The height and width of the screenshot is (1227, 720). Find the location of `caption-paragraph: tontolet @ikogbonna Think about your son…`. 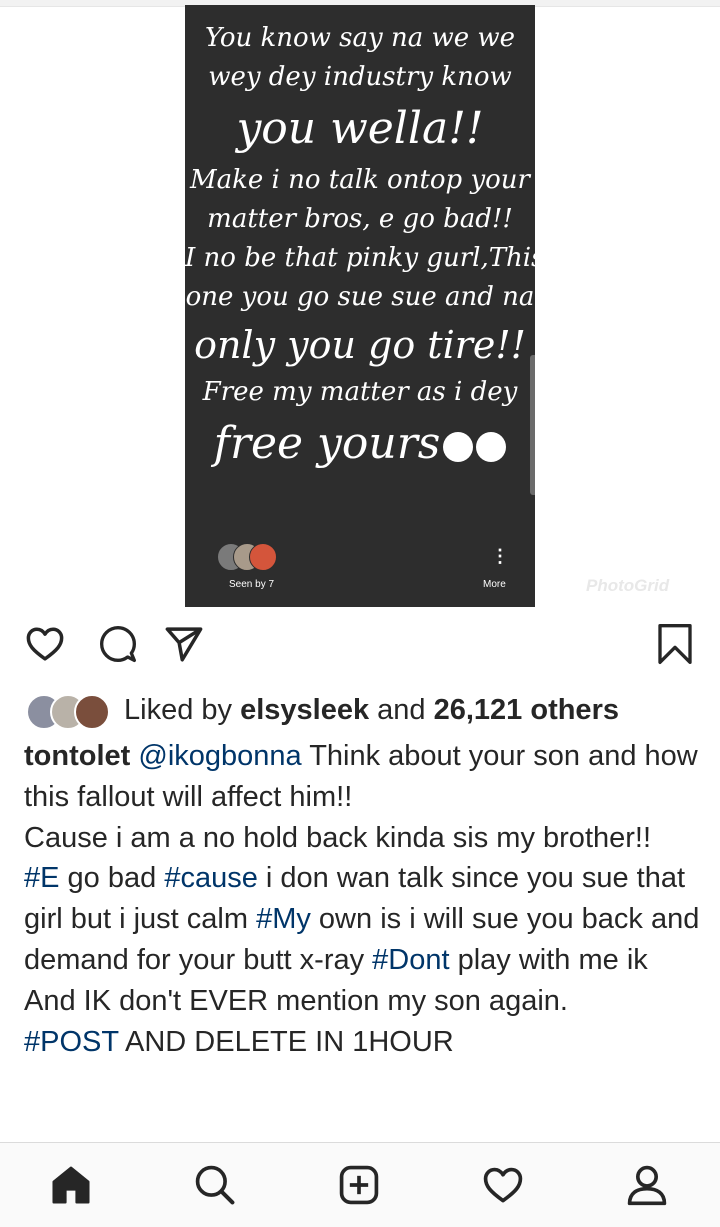

caption-paragraph: tontolet @ikogbonna Think about your son… is located at coordinates (364, 777).